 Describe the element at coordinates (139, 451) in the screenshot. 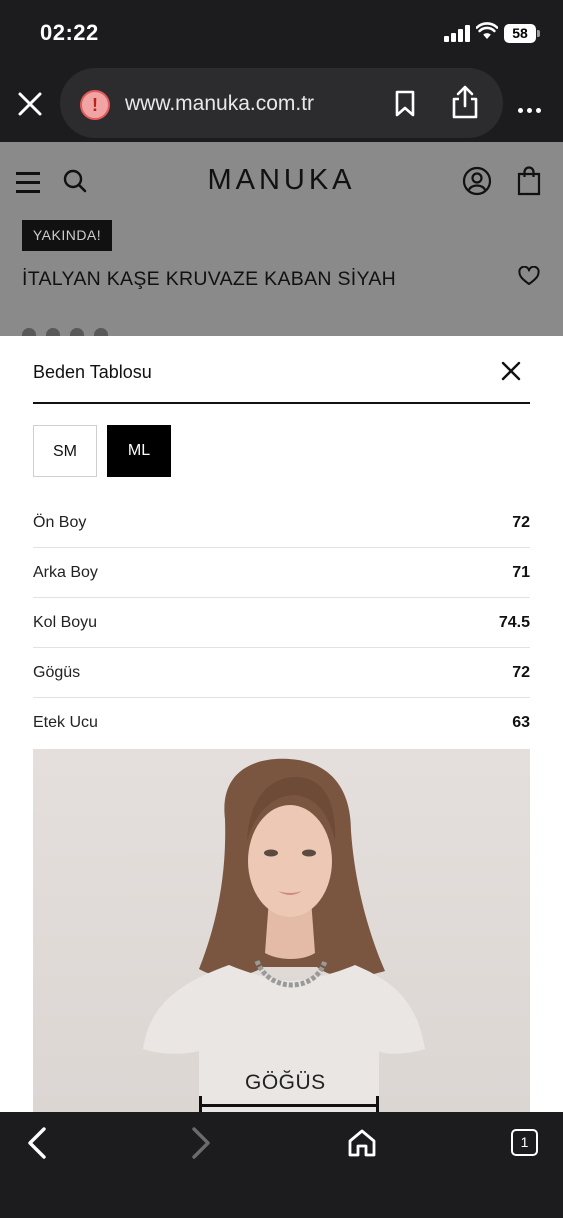

I see `size-option-ml: ML` at that location.